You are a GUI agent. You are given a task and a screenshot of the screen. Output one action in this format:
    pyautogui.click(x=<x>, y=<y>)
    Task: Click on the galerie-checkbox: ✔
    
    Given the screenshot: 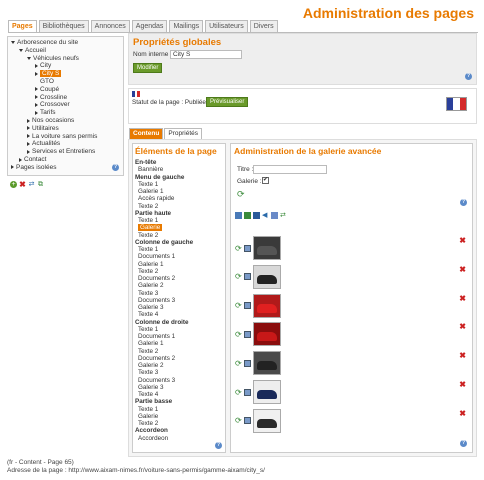 What is the action you would take?
    pyautogui.click(x=265, y=180)
    